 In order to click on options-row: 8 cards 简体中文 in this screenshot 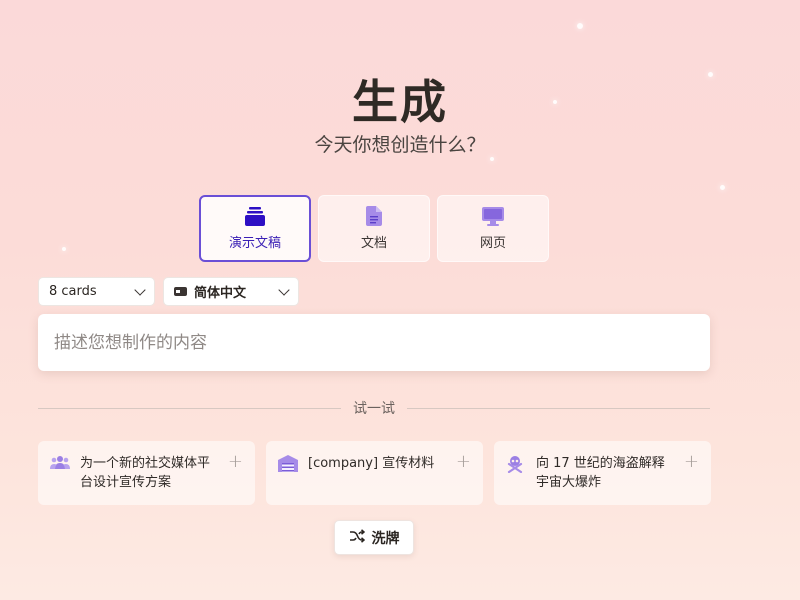, I will do `click(168, 291)`.